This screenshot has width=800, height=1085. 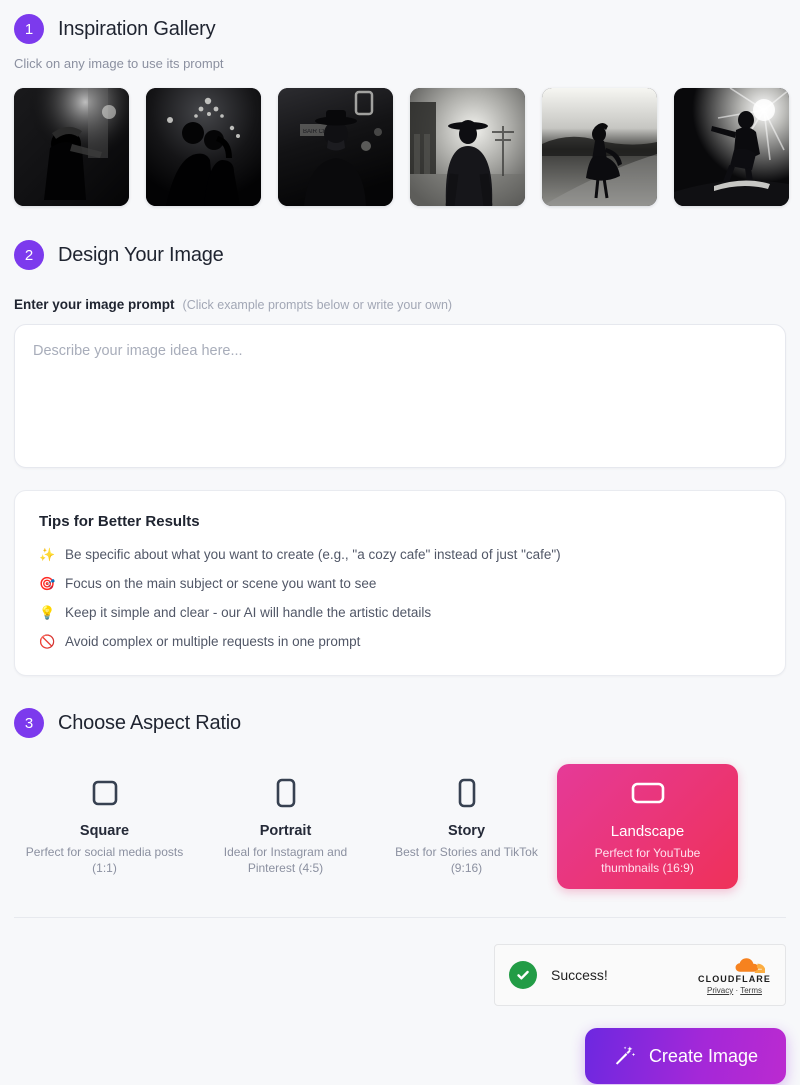 I want to click on aspect-option-name: Story, so click(x=466, y=831).